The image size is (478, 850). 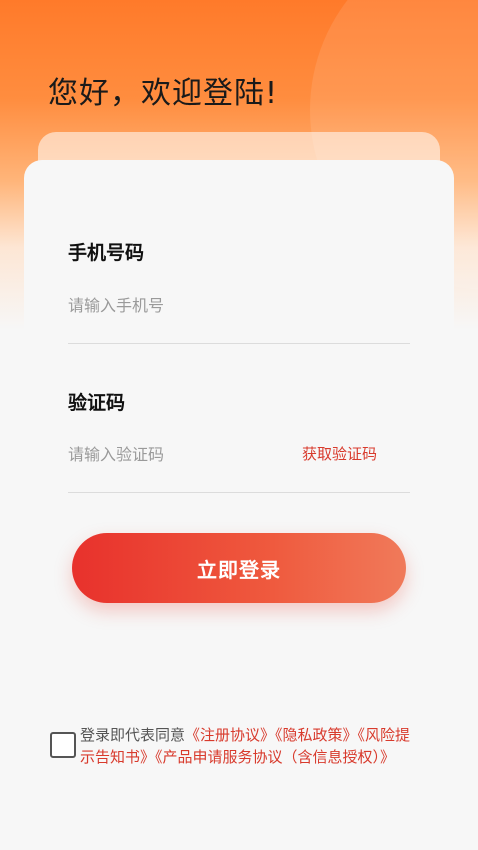 What do you see at coordinates (239, 568) in the screenshot?
I see `login-button: 立即登录` at bounding box center [239, 568].